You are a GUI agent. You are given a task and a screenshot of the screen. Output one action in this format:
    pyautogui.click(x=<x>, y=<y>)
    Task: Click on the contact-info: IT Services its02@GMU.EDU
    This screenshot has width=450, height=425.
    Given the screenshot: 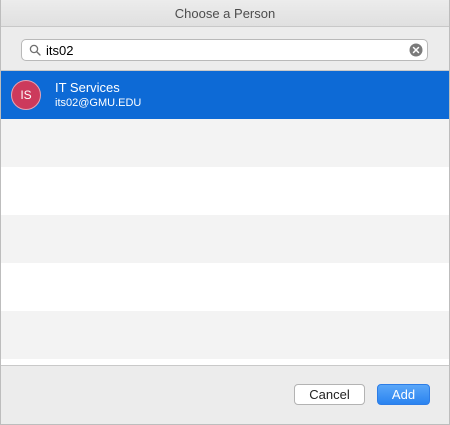 What is the action you would take?
    pyautogui.click(x=98, y=95)
    